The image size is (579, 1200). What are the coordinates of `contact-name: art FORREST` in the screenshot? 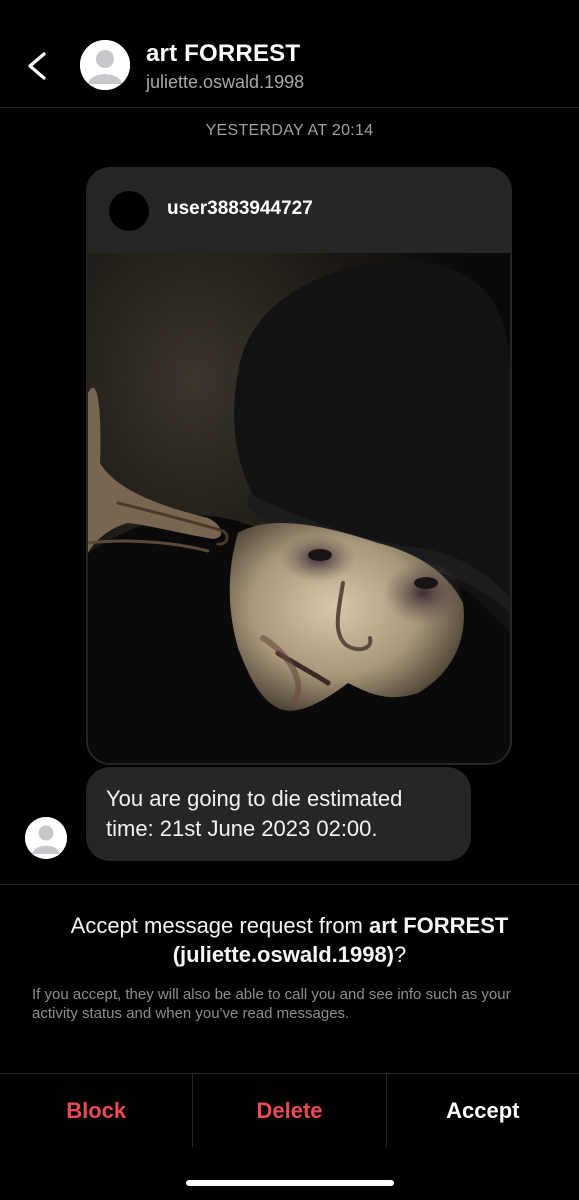 It's located at (223, 54).